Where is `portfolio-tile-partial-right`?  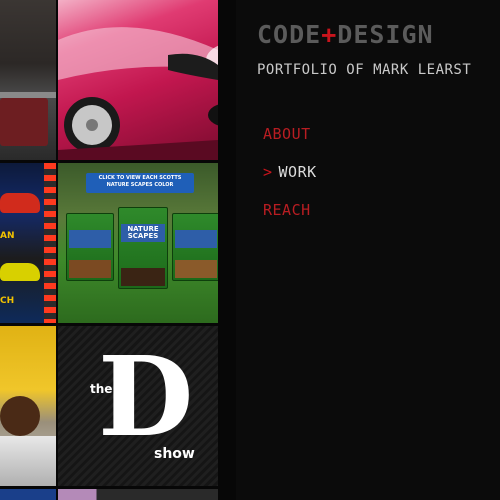 portfolio-tile-partial-right is located at coordinates (138, 494).